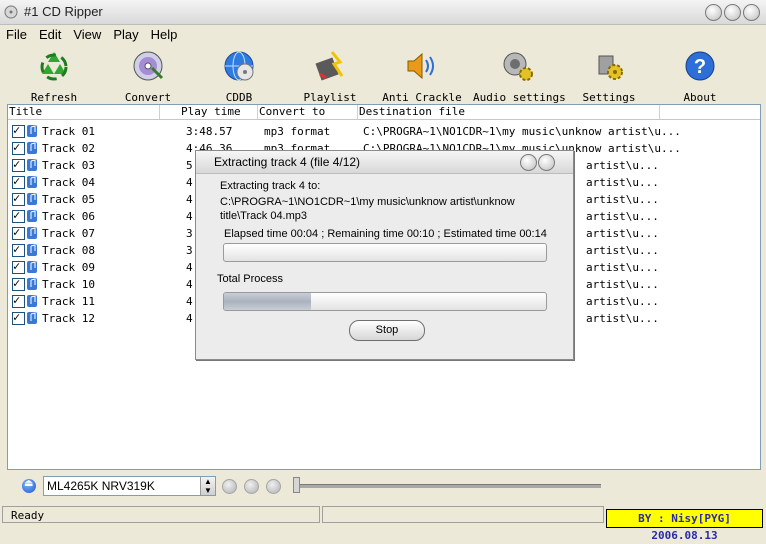  I want to click on dialog-title-bar: Extracting track 4 (file 4/12), so click(384, 162).